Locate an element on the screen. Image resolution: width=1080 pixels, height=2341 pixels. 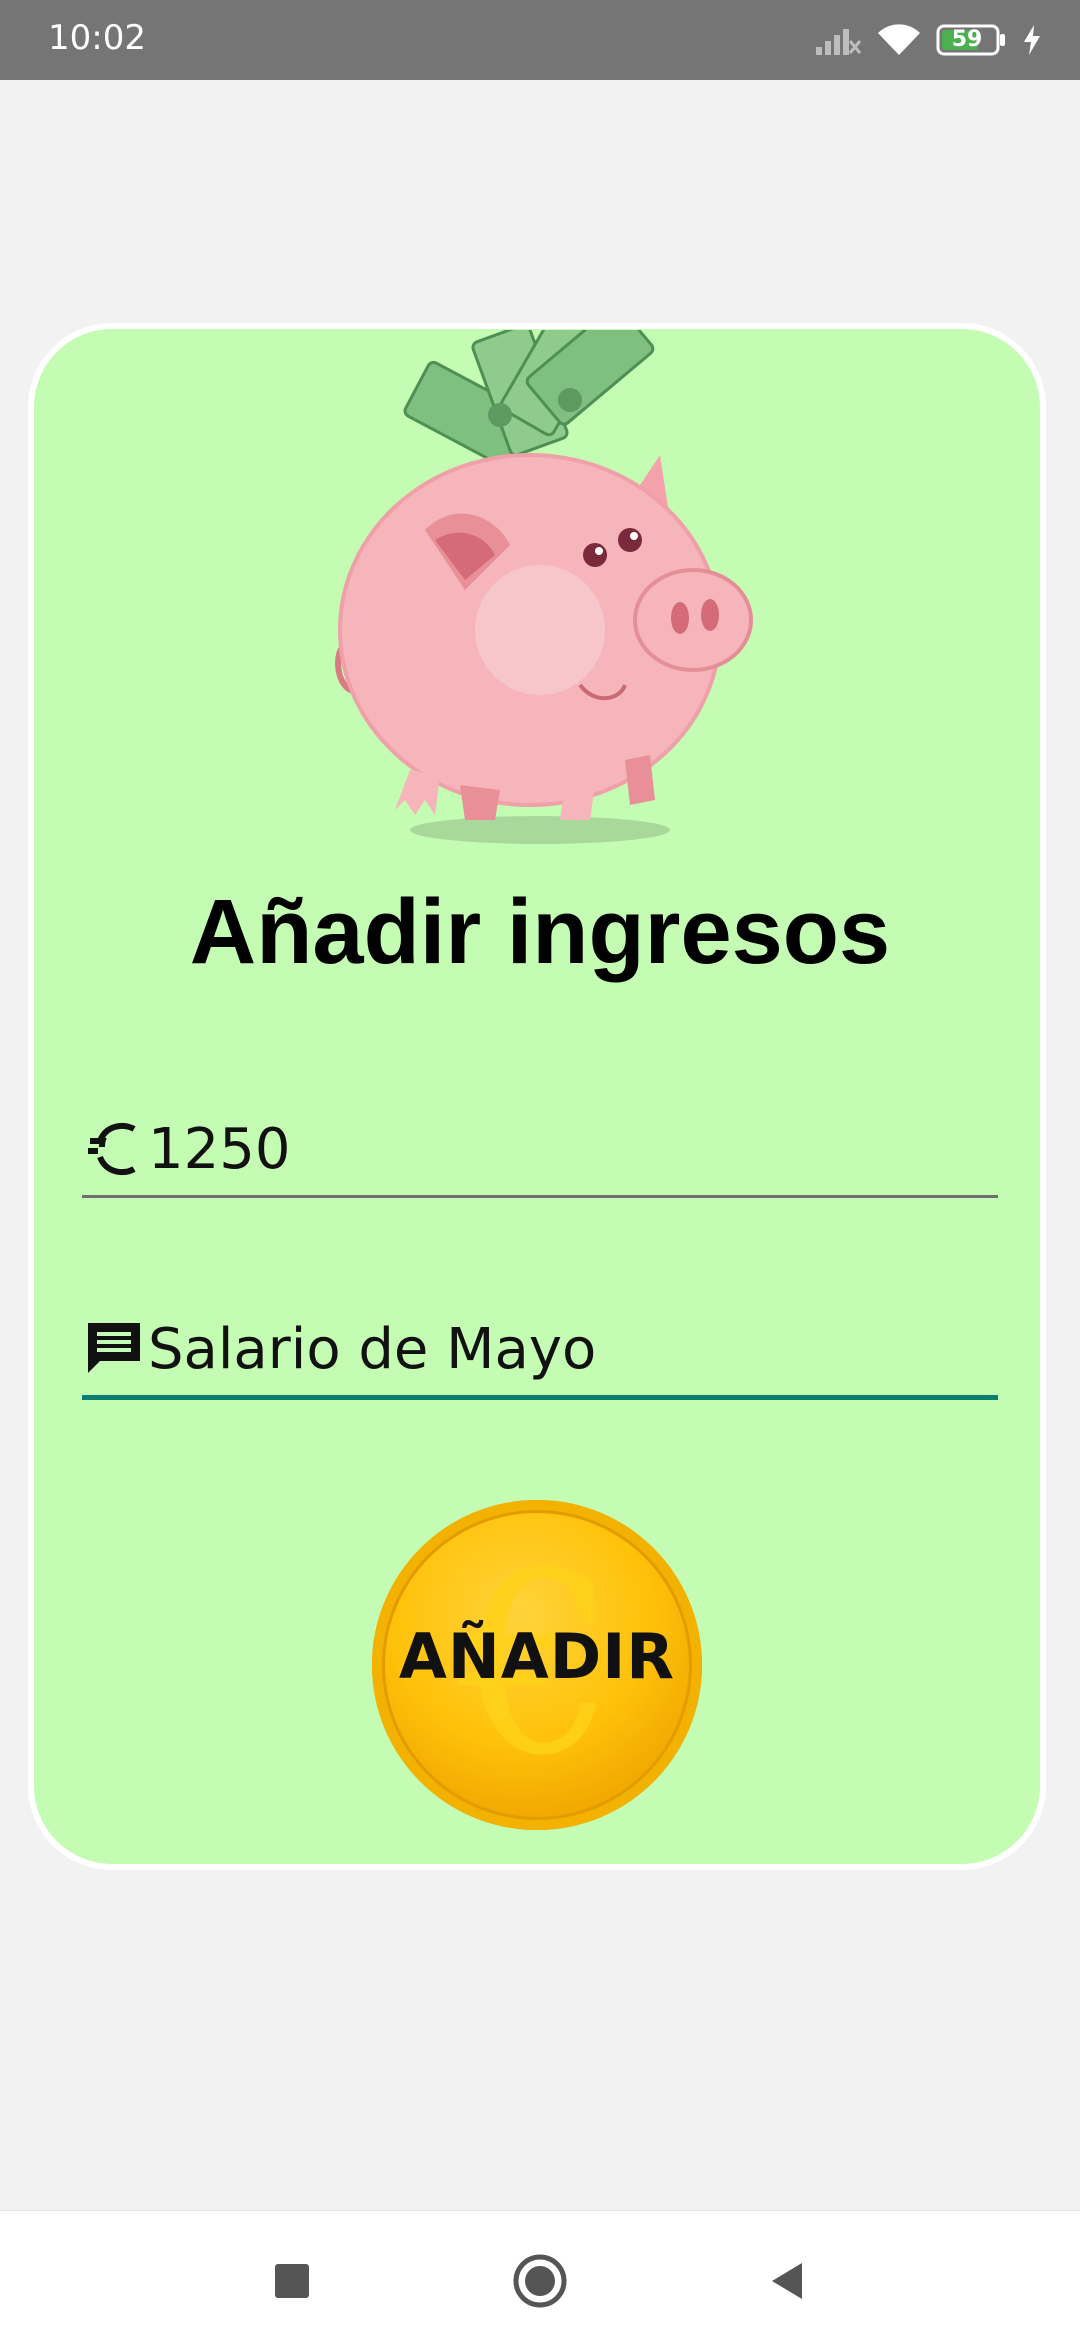
recents-button is located at coordinates (292, 2281).